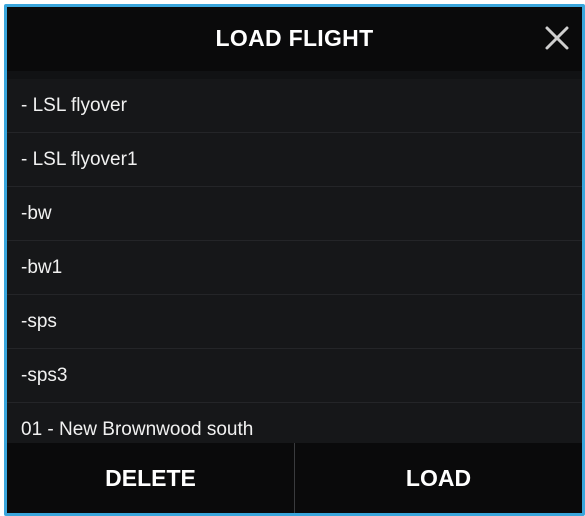  Describe the element at coordinates (294, 106) in the screenshot. I see `list-item: - LSL flyover` at that location.